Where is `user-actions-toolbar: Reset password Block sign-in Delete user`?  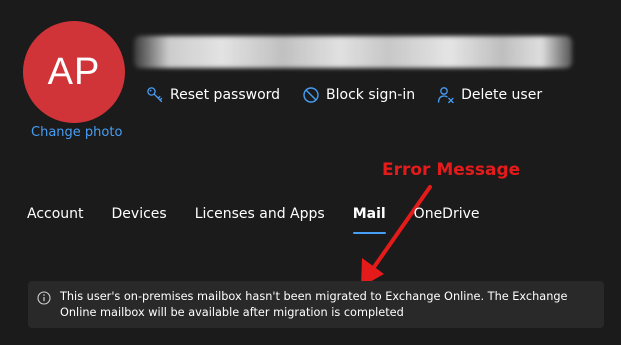
user-actions-toolbar: Reset password Block sign-in Delete user is located at coordinates (344, 95).